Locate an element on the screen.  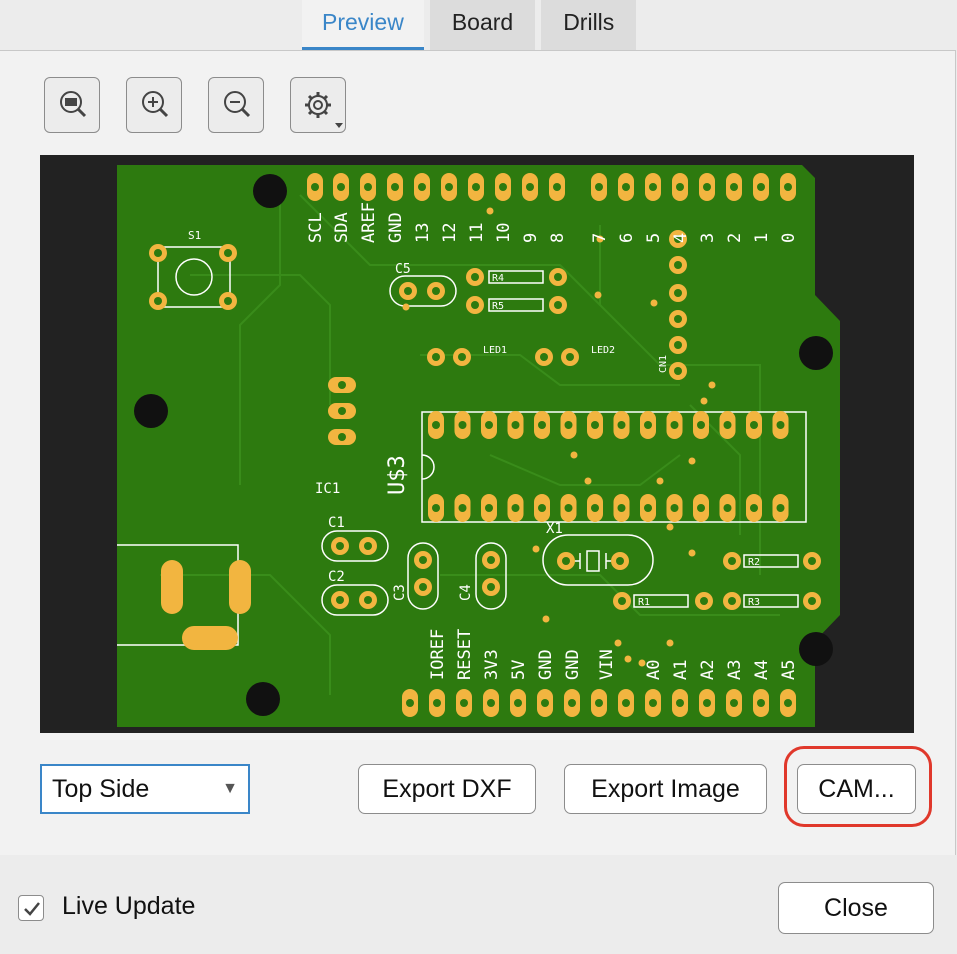
top-header-label: 1 is located at coordinates (762, 238).